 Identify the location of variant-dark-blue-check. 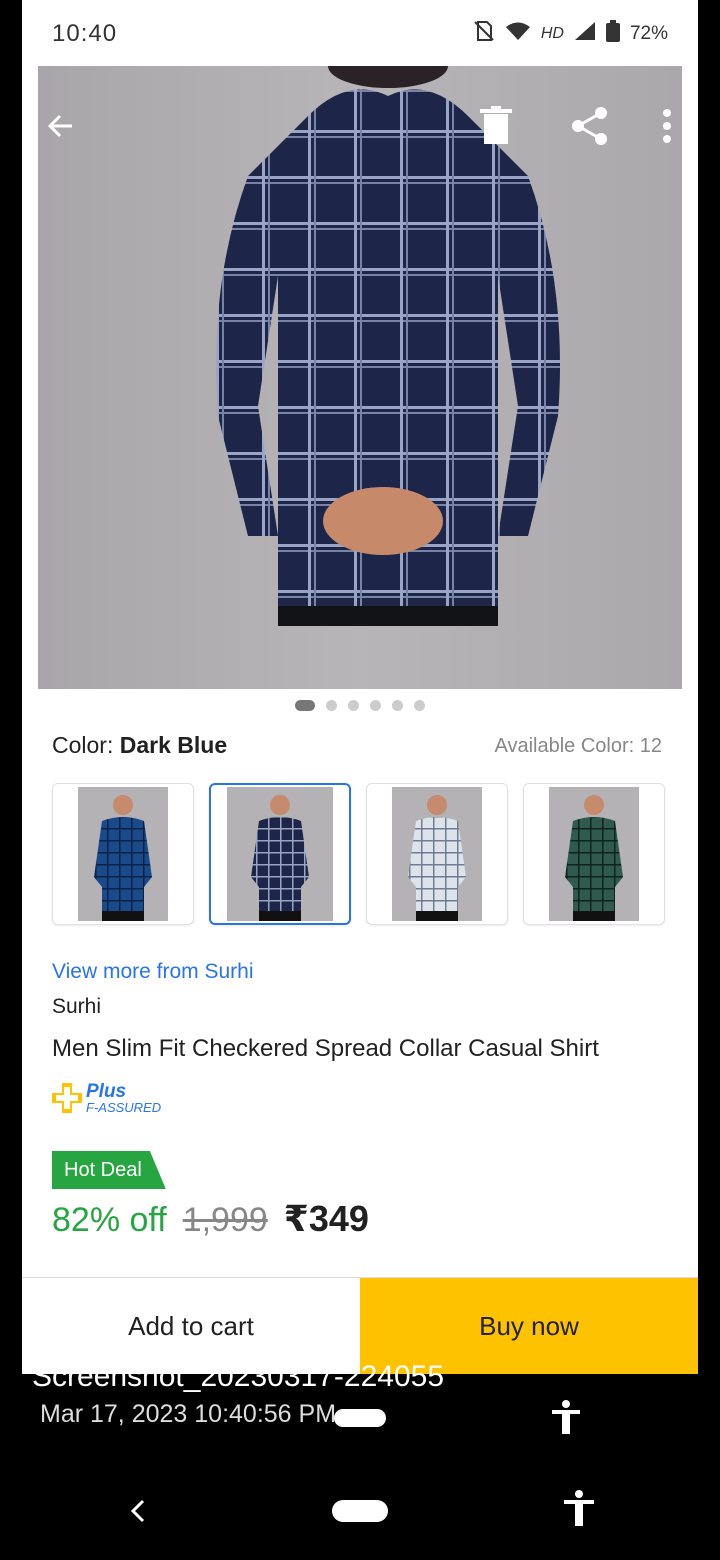
(280, 854).